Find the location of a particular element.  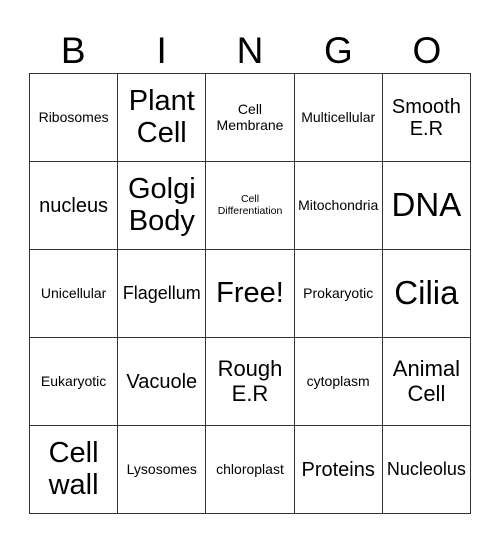

bingo-cell: Lysosomes is located at coordinates (162, 470).